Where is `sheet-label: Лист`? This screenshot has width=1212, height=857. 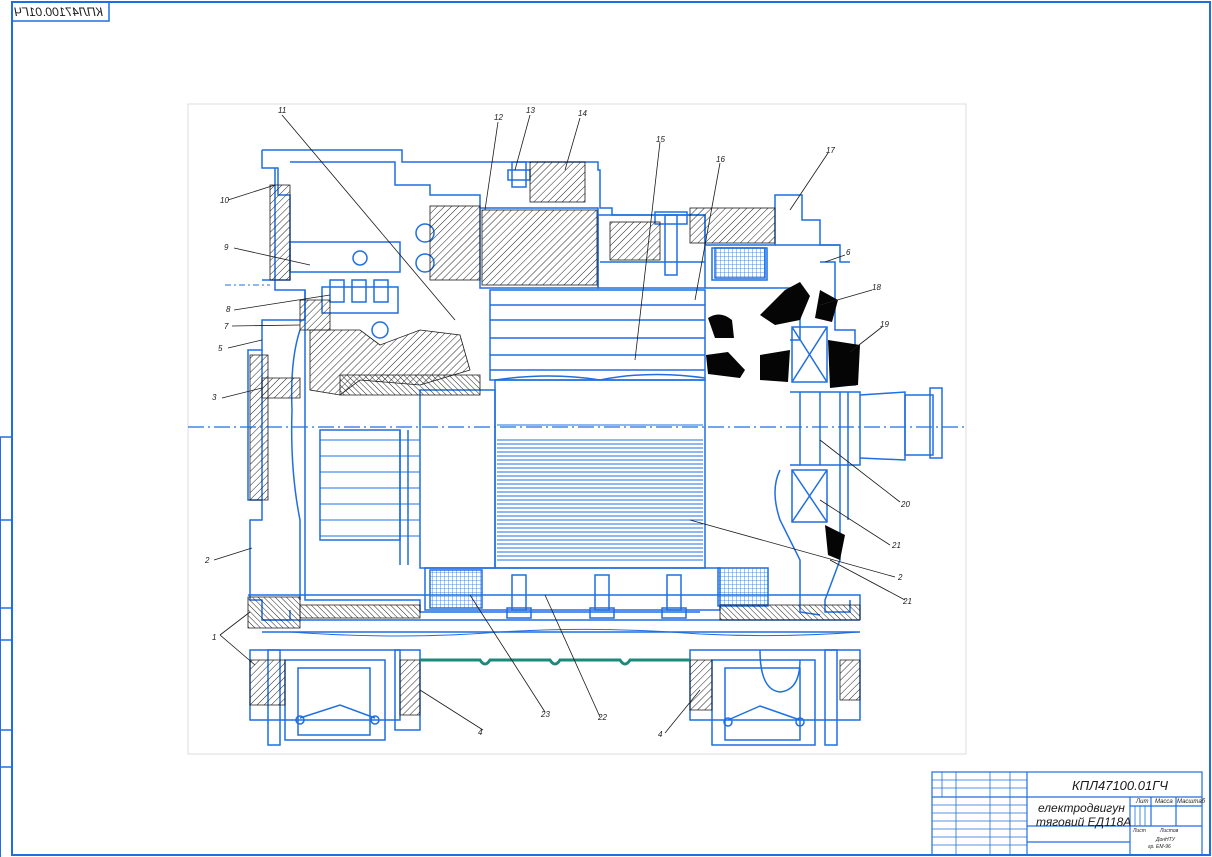 sheet-label: Лист is located at coordinates (1139, 831).